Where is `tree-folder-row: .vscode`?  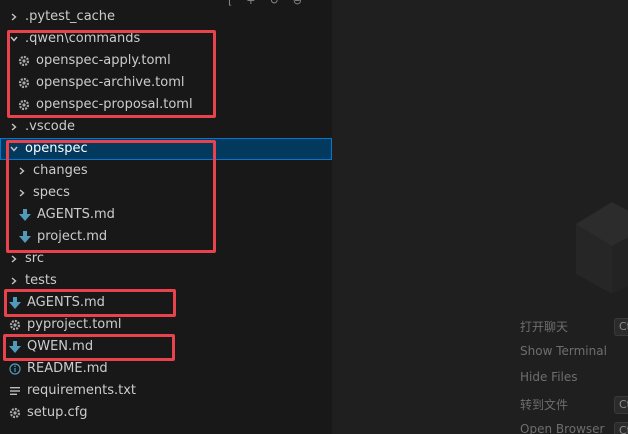
tree-folder-row: .vscode is located at coordinates (166, 127).